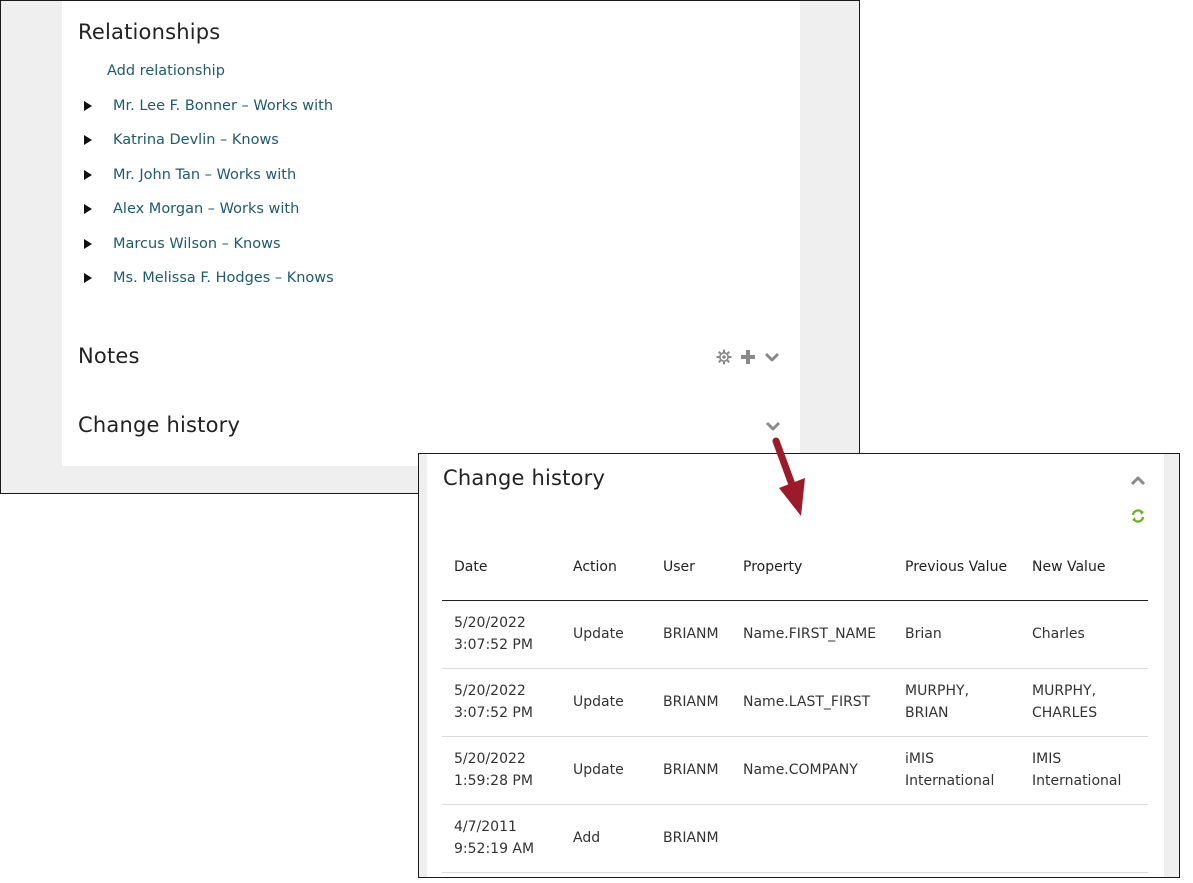 This screenshot has width=1193, height=883. What do you see at coordinates (812, 567) in the screenshot?
I see `column-header-property: Property` at bounding box center [812, 567].